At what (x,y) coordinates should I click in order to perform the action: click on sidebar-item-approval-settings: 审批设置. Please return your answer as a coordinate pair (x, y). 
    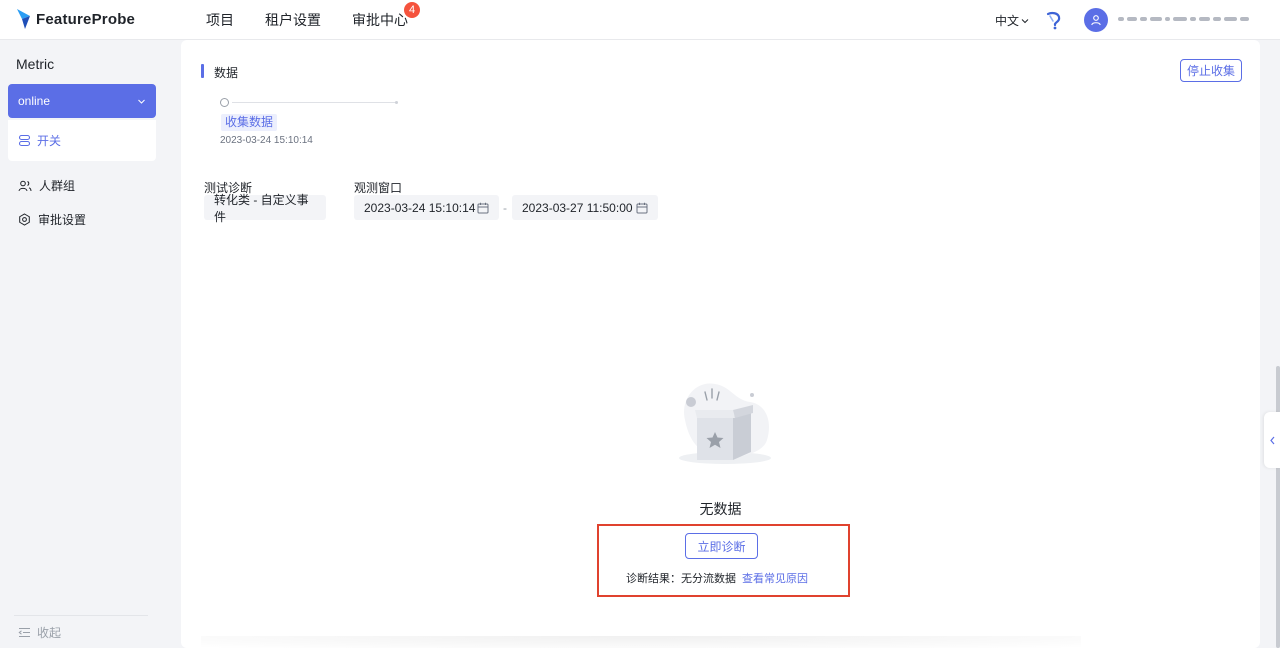
    Looking at the image, I should click on (52, 219).